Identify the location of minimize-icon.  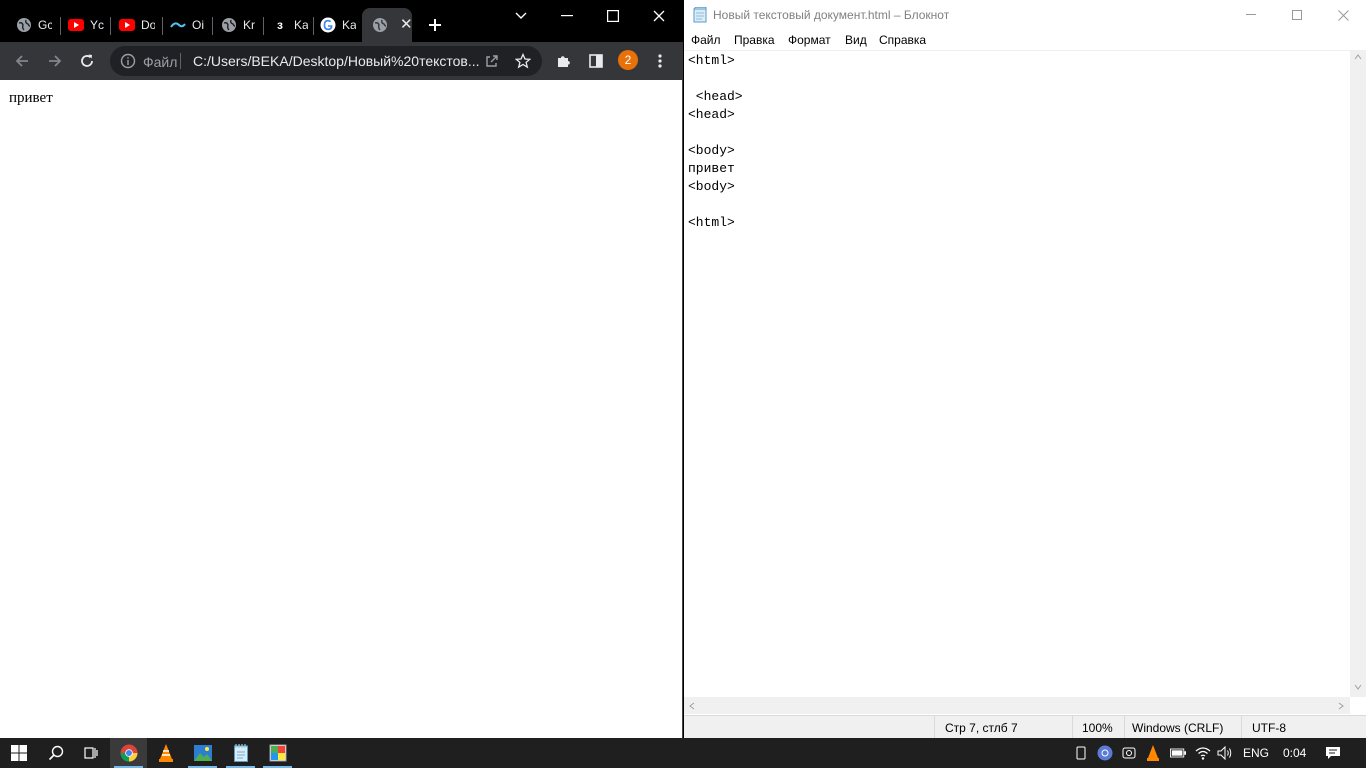
(1251, 14).